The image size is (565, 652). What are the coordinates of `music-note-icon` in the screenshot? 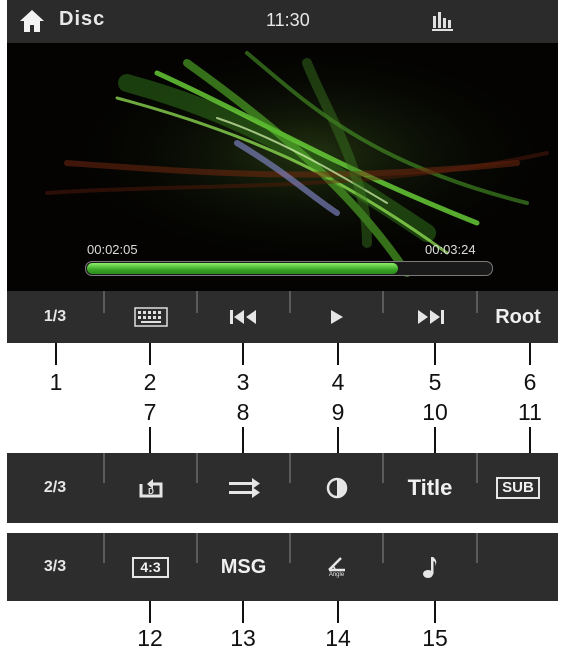 It's located at (430, 567).